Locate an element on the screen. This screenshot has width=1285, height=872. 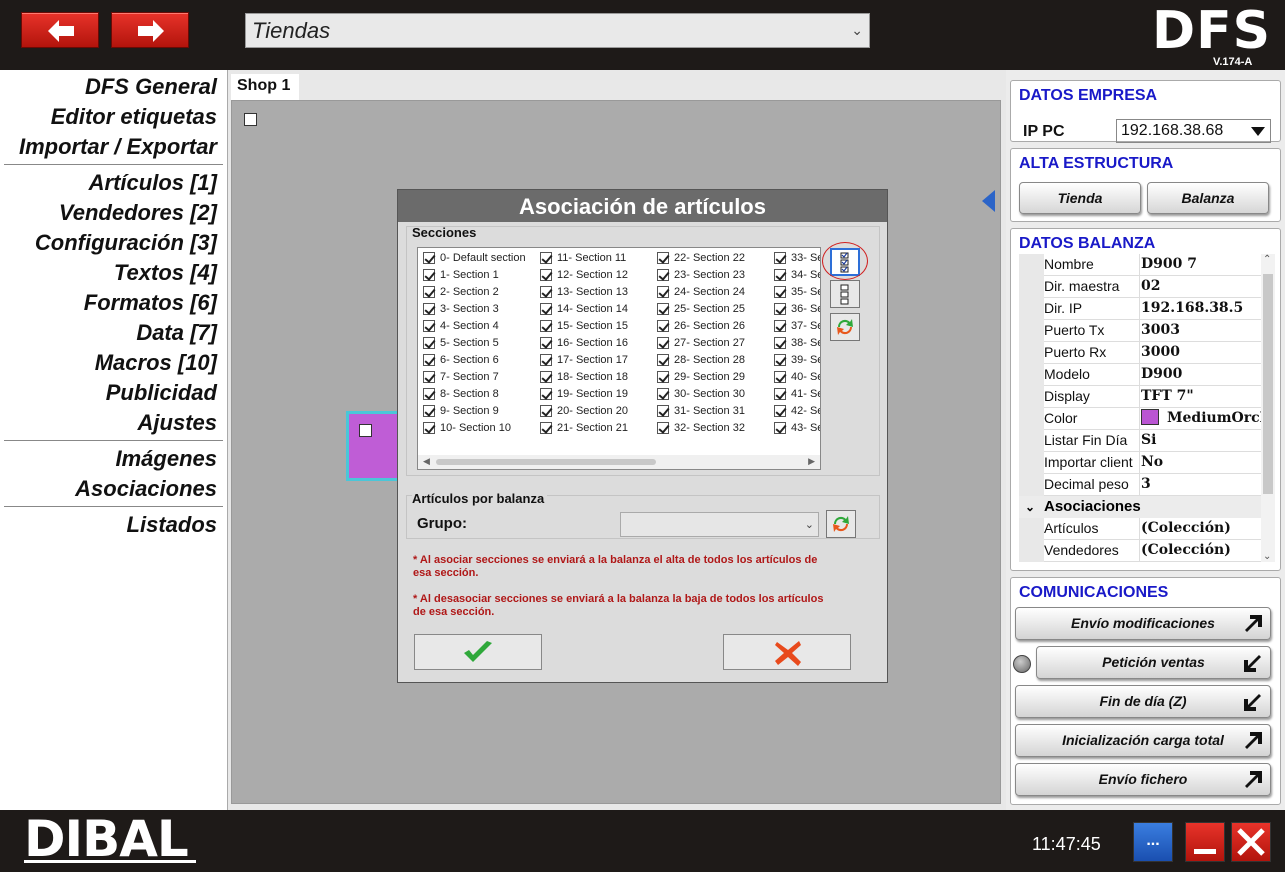
minimize-button is located at coordinates (1205, 842).